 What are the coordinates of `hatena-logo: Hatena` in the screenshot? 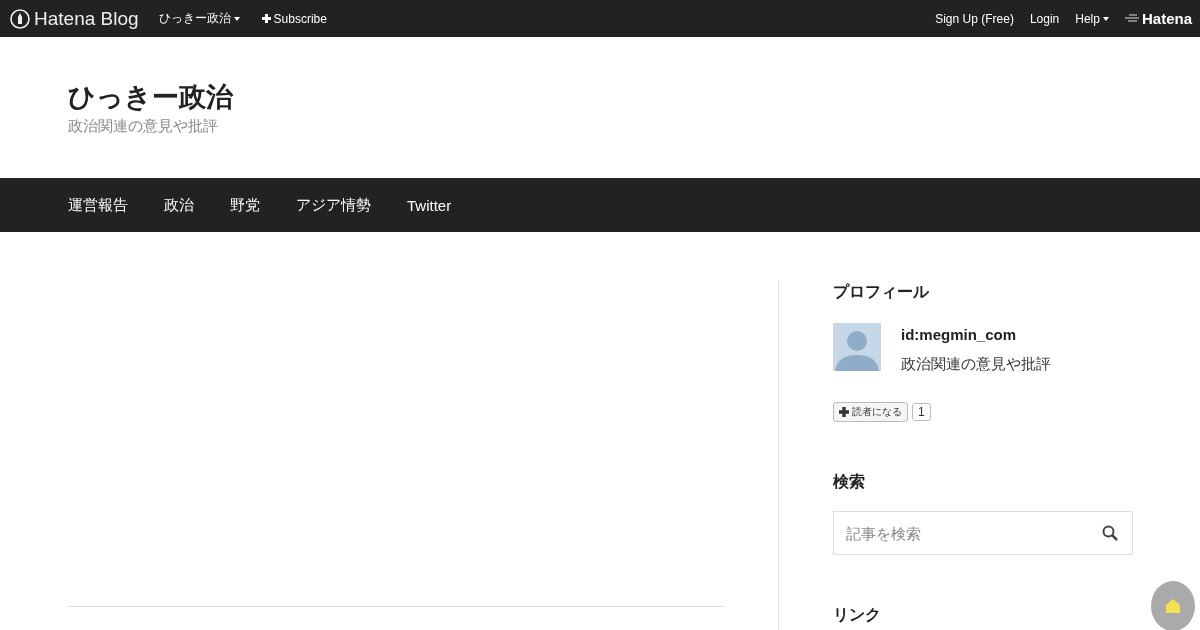 It's located at (1158, 18).